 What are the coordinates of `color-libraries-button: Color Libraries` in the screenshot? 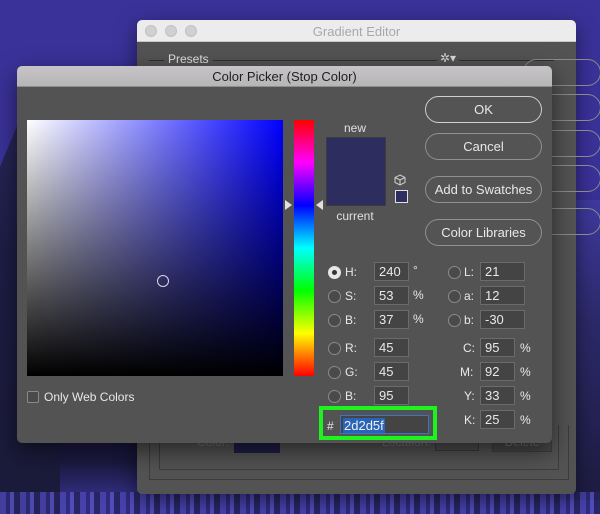 It's located at (483, 232).